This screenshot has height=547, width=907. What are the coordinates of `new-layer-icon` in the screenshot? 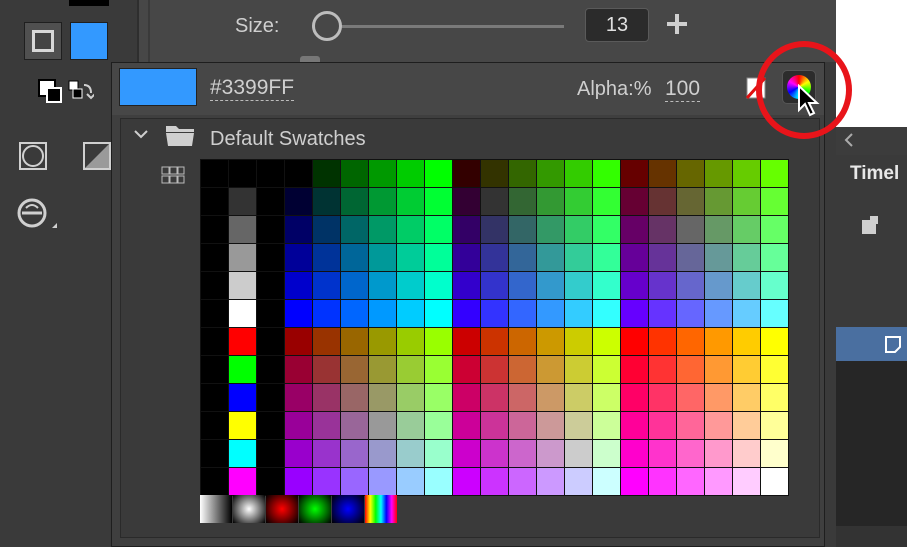 It's located at (871, 225).